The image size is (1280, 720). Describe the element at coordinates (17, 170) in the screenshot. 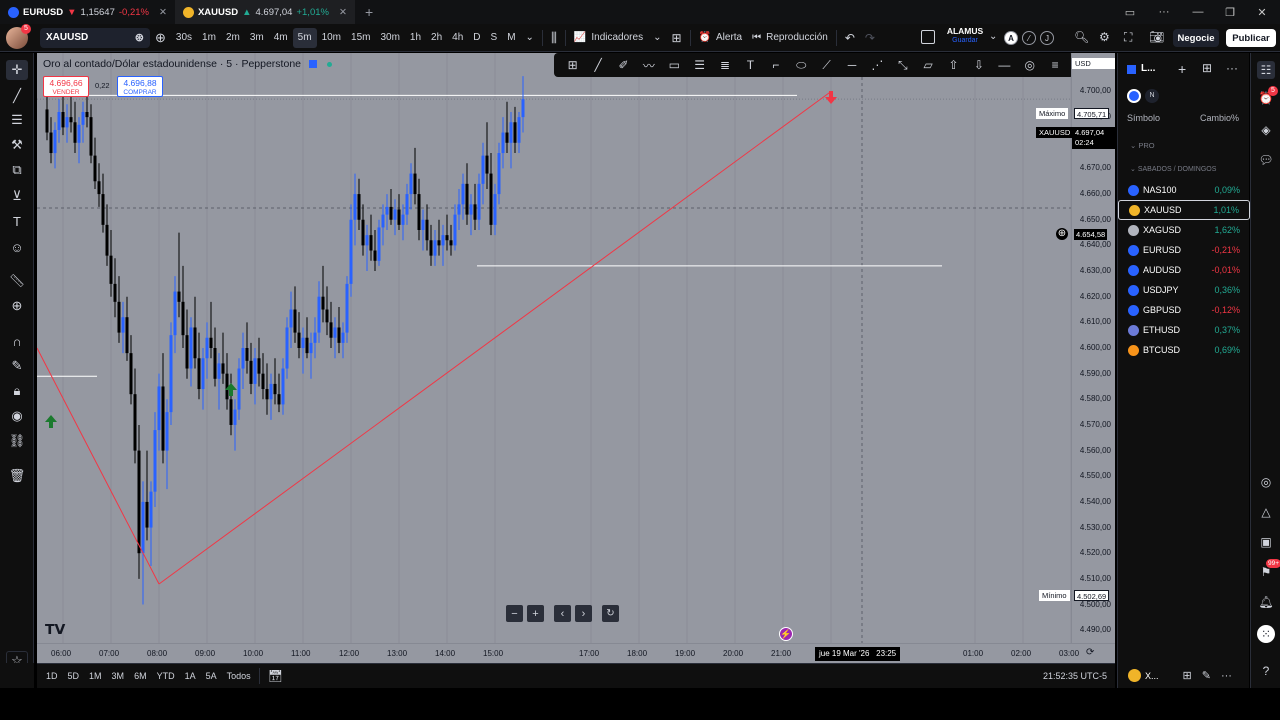

I see `pattern-icon: ⧉` at that location.